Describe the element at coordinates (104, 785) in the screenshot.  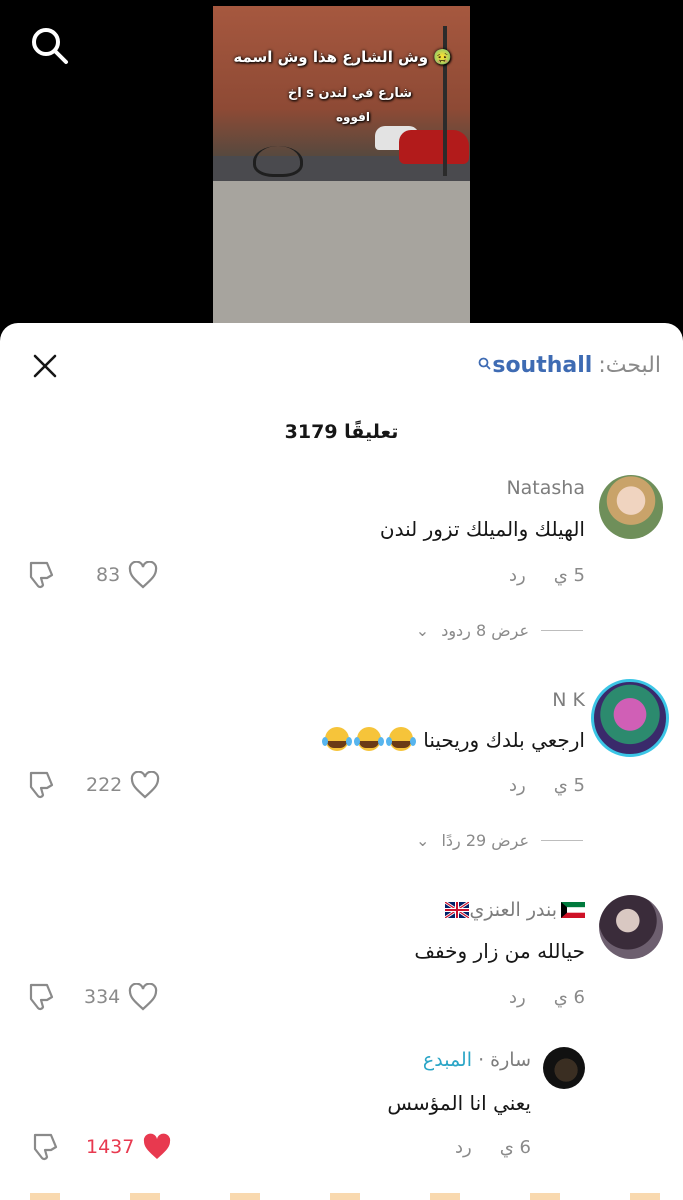
I see `like-count: 222` at that location.